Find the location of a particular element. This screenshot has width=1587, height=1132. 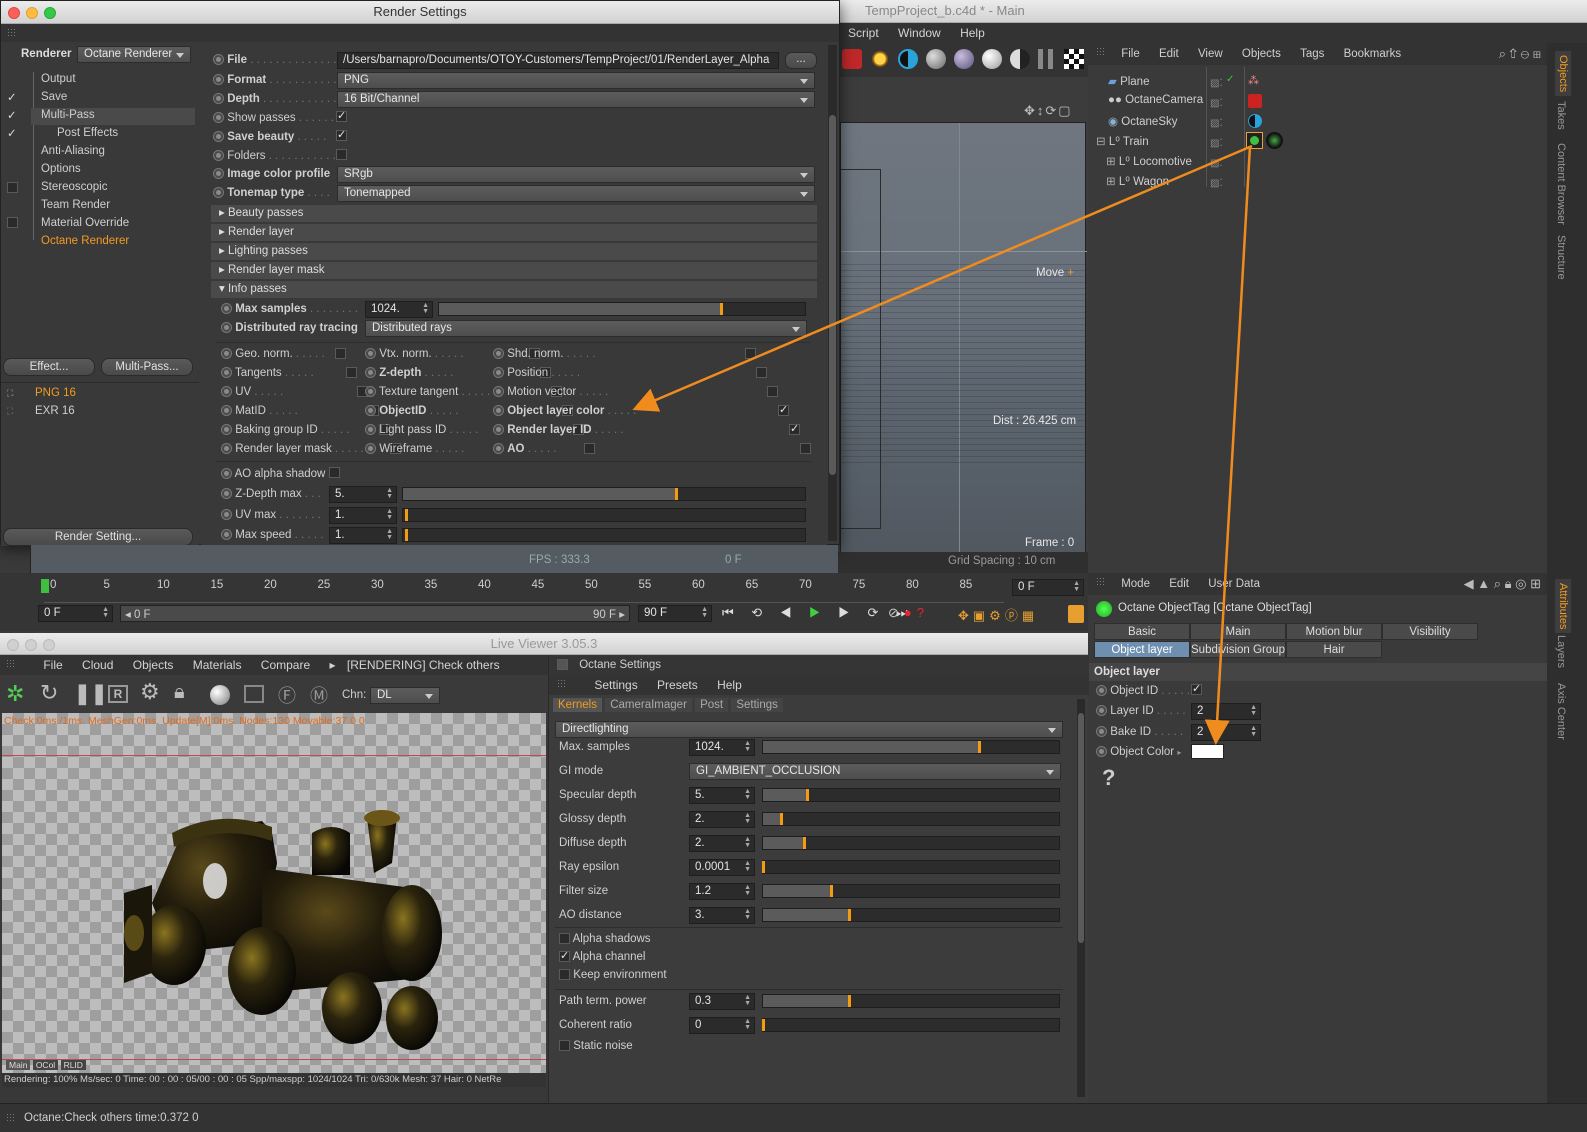

section-beauty-passes: ▸ Beauty passes is located at coordinates (514, 213).